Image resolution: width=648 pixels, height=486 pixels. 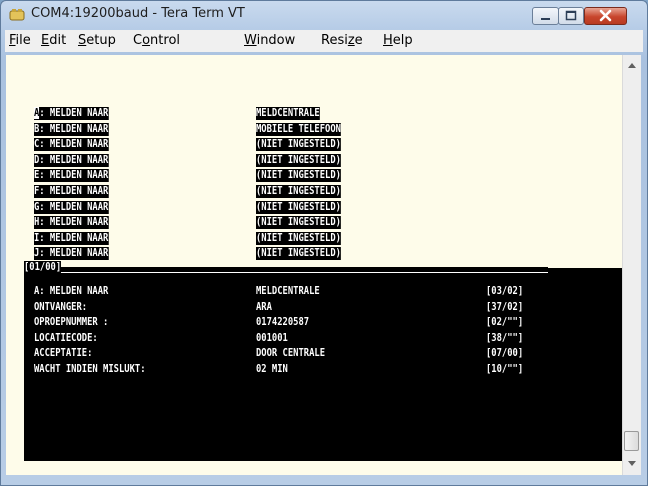 I want to click on profile-row-label-text: F: MELDEN NAAR, so click(x=71, y=191).